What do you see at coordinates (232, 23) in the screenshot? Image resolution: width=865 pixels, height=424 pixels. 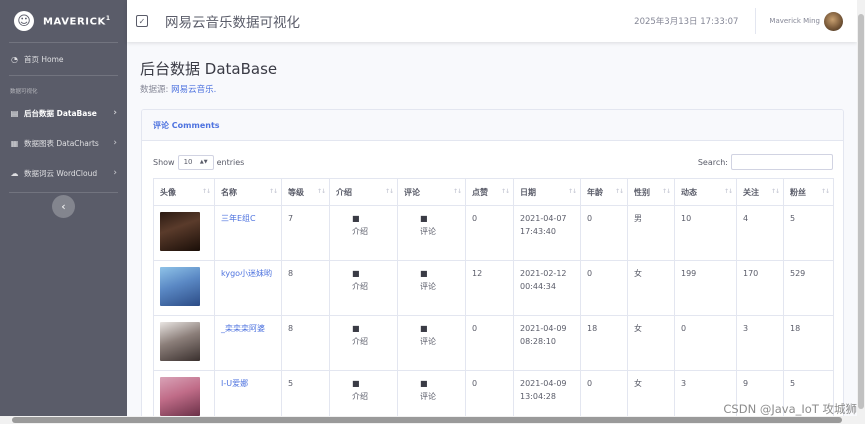 I see `app-title: 网易云音乐数据可视化` at bounding box center [232, 23].